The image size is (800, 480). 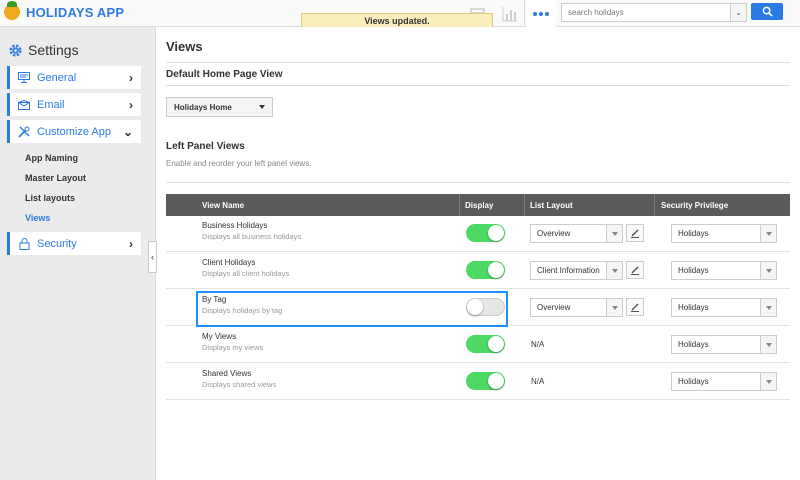 I want to click on view-name: Client Holidays, so click(x=229, y=262).